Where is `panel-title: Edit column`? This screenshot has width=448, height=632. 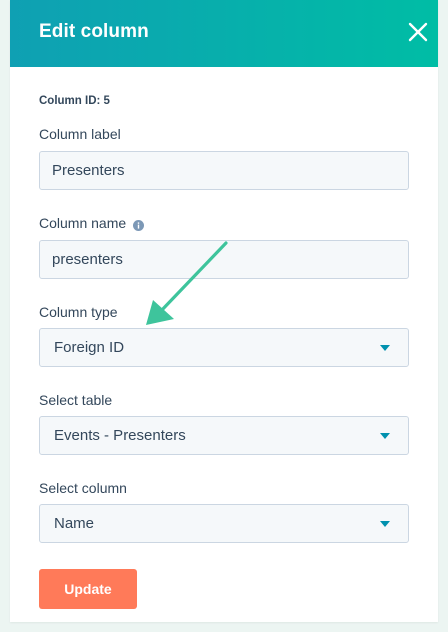
panel-title: Edit column is located at coordinates (94, 31).